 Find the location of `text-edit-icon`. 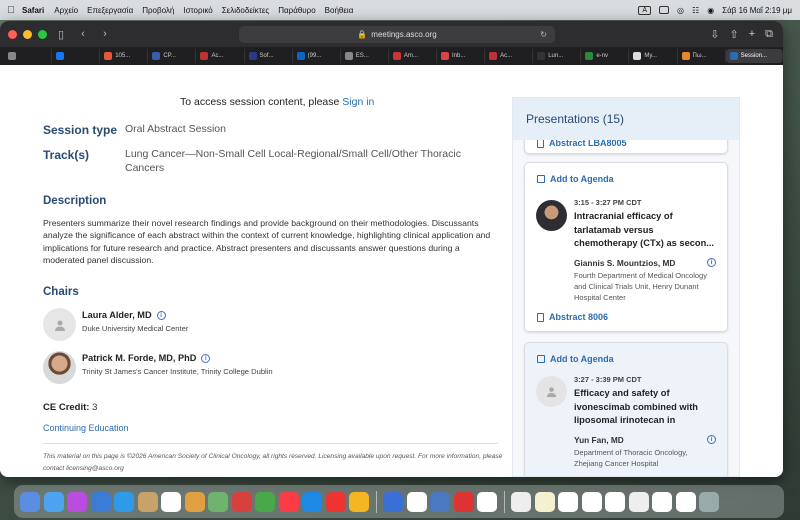

text-edit-icon is located at coordinates (487, 501).